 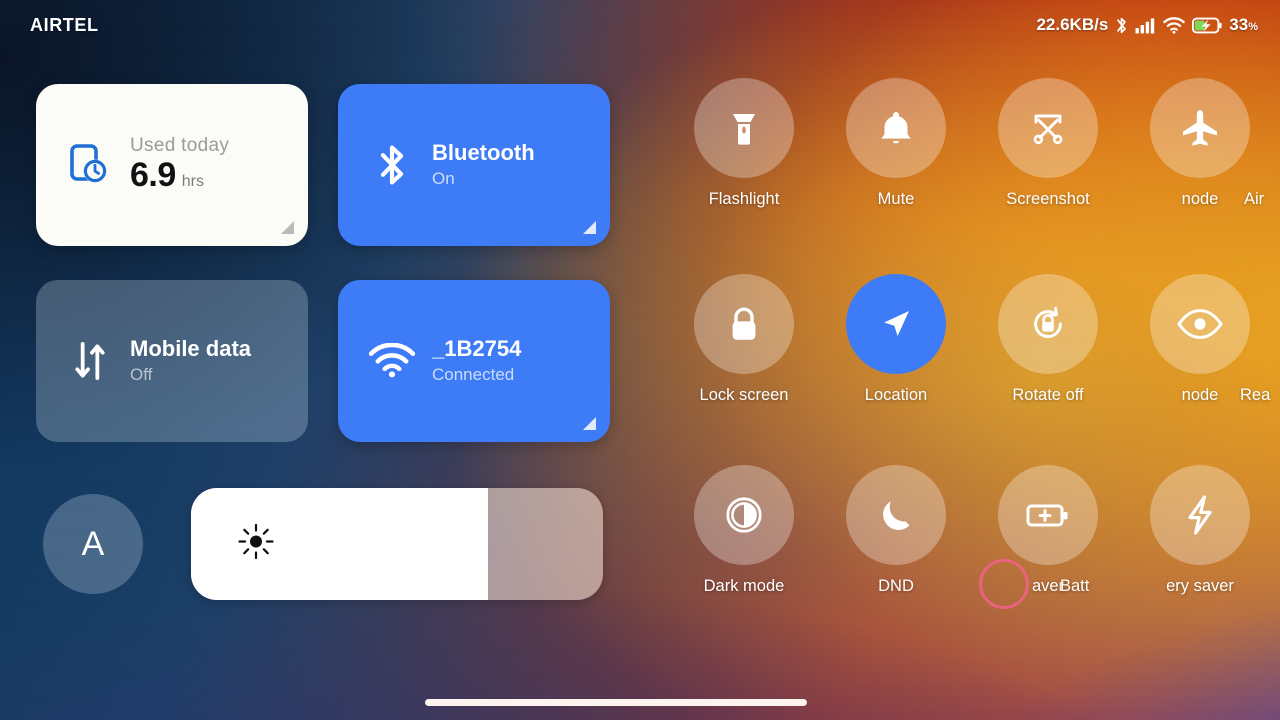 What do you see at coordinates (192, 182) in the screenshot?
I see `screen-time-unit: hrs` at bounding box center [192, 182].